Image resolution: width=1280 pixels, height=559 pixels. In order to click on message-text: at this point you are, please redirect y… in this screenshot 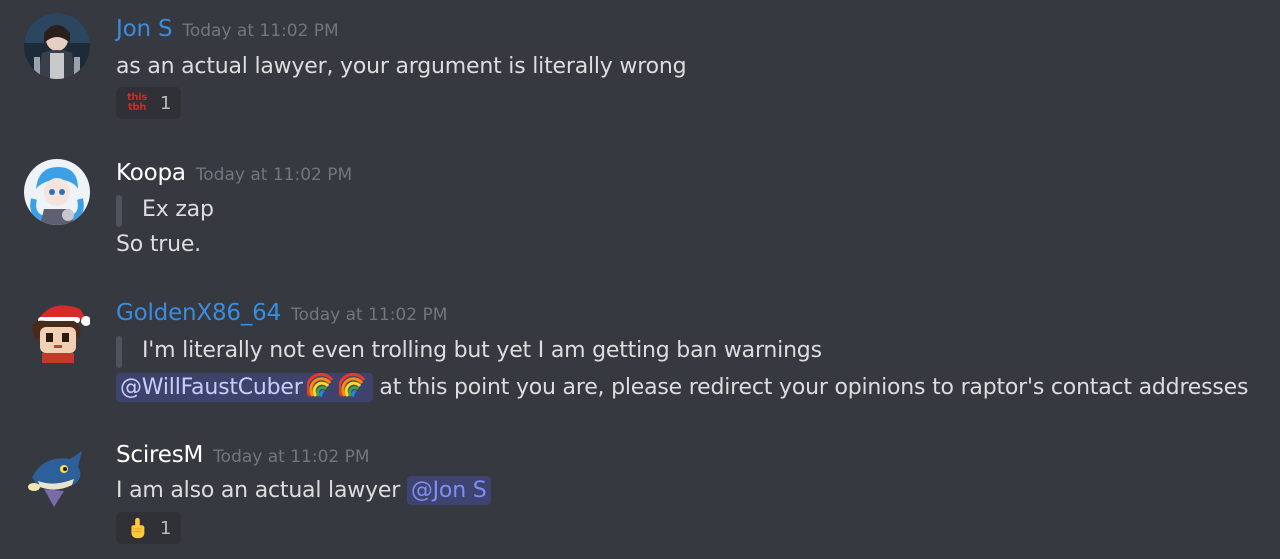, I will do `click(814, 387)`.